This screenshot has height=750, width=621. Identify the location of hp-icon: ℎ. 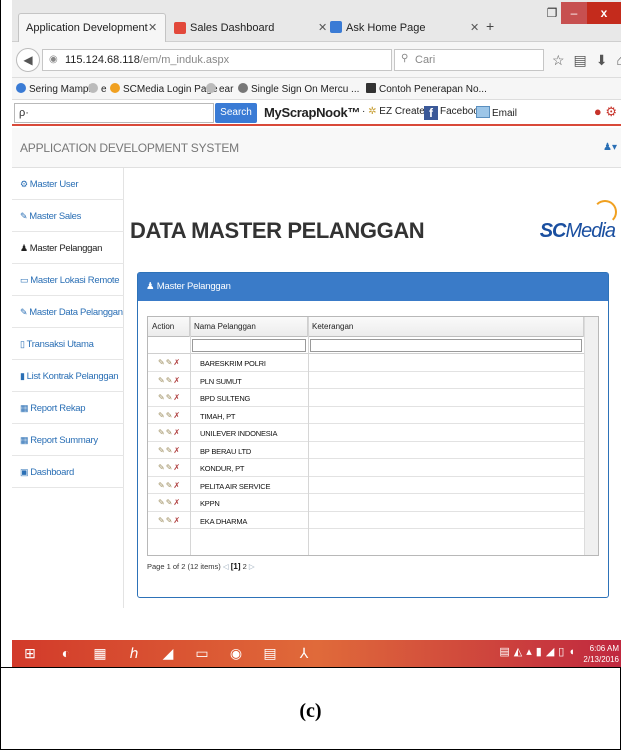
(134, 653).